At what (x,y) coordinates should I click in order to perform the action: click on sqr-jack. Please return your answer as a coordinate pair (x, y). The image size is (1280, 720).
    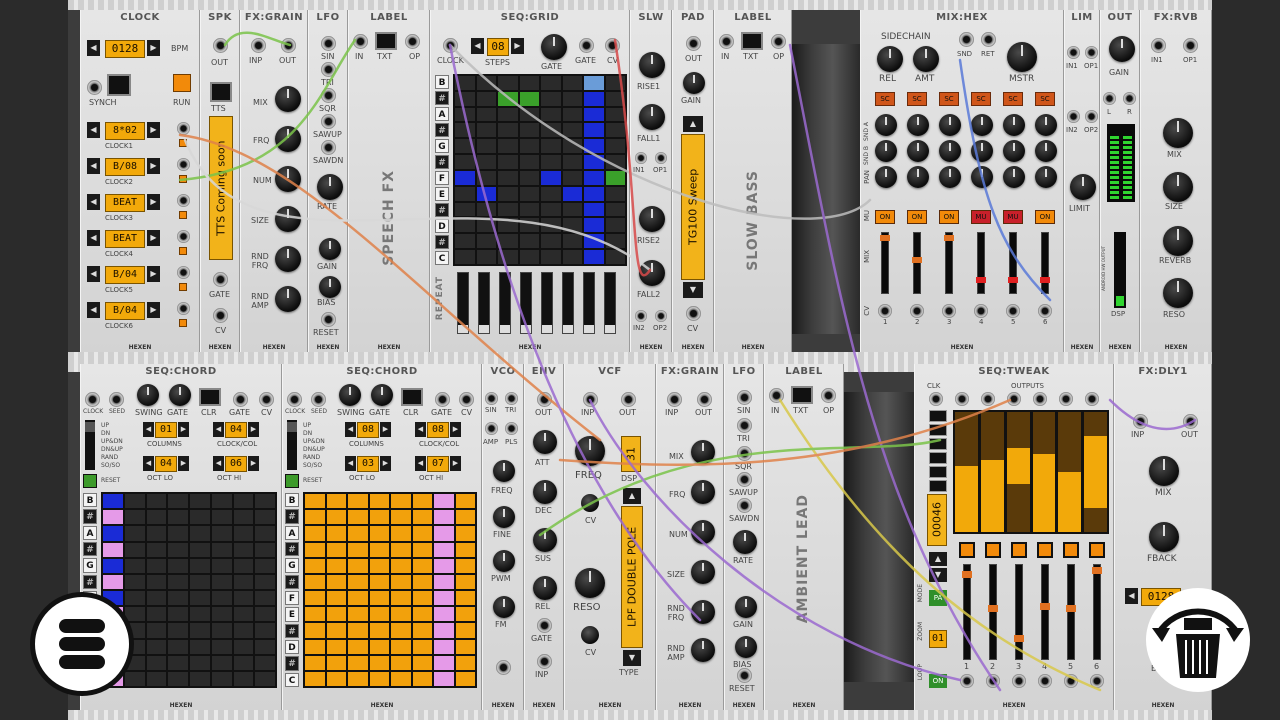
    Looking at the image, I should click on (328, 95).